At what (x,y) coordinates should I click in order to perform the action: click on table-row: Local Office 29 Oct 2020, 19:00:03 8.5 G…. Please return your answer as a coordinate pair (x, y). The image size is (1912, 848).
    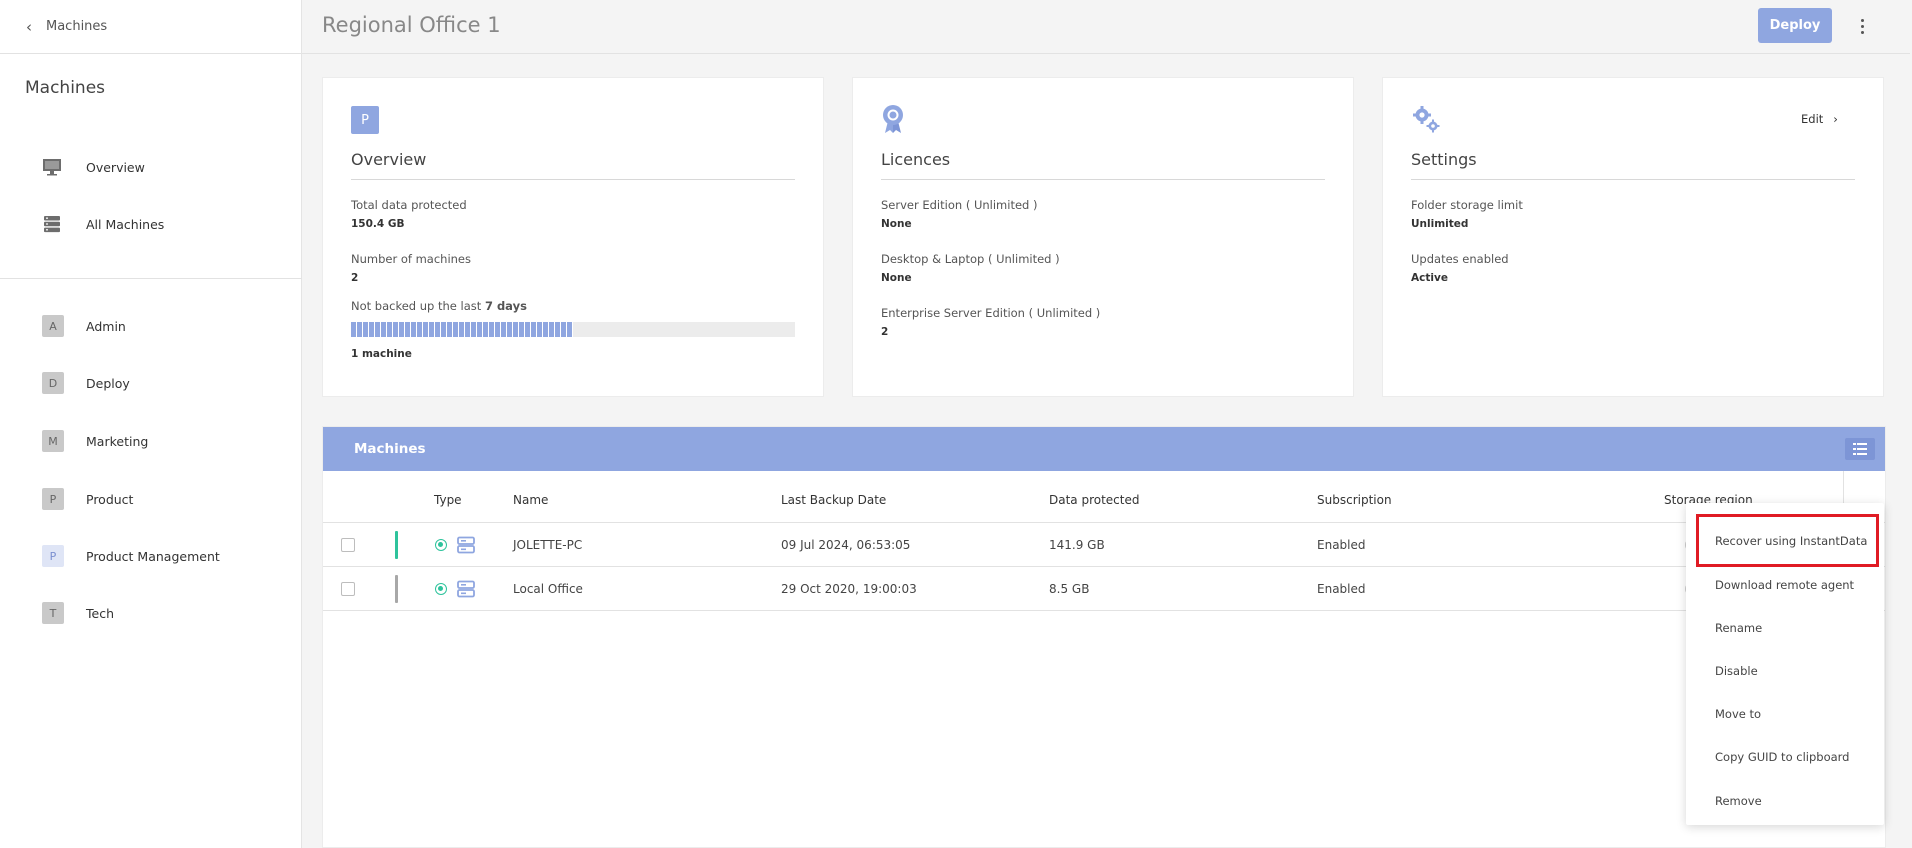
    Looking at the image, I should click on (1104, 589).